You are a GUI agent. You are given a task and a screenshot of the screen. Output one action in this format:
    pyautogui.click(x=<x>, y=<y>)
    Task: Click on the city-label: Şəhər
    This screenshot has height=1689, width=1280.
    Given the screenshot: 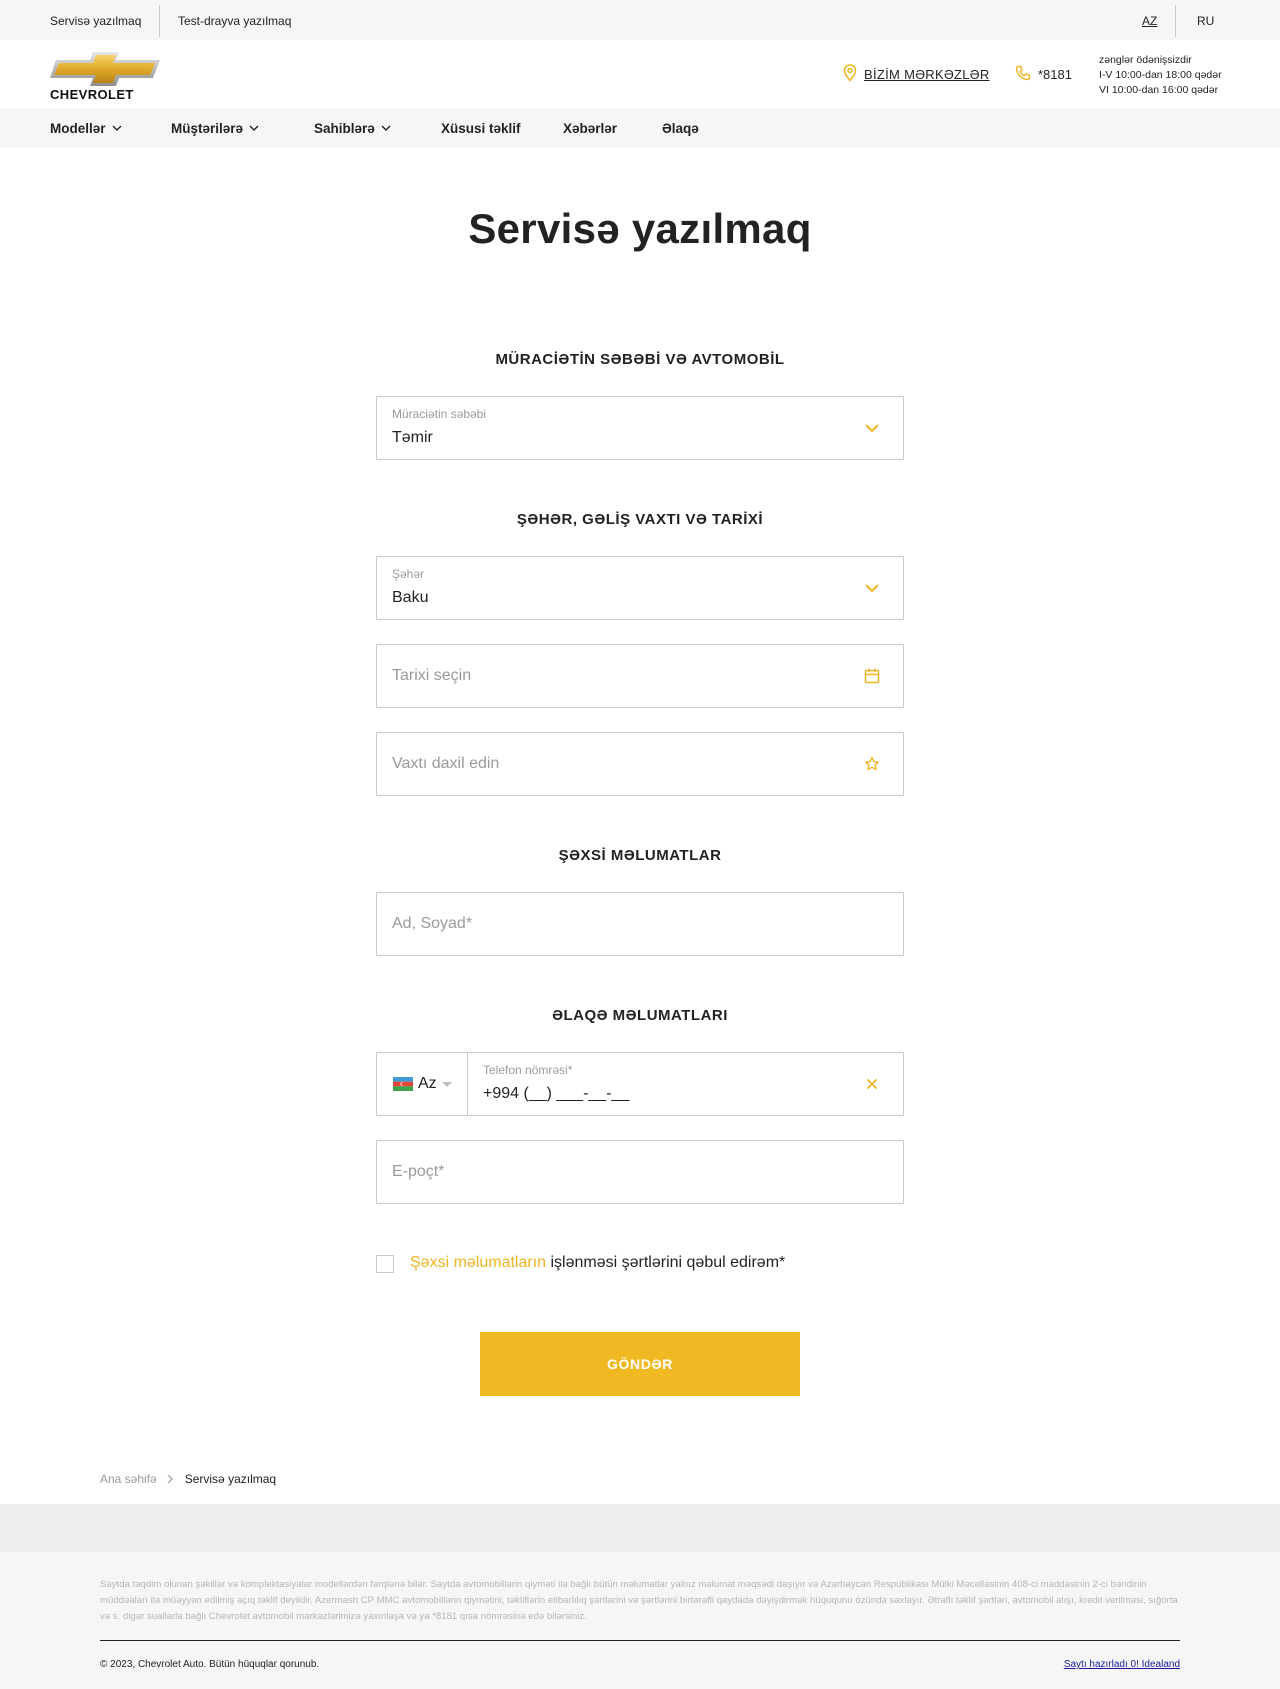 What is the action you would take?
    pyautogui.click(x=408, y=574)
    